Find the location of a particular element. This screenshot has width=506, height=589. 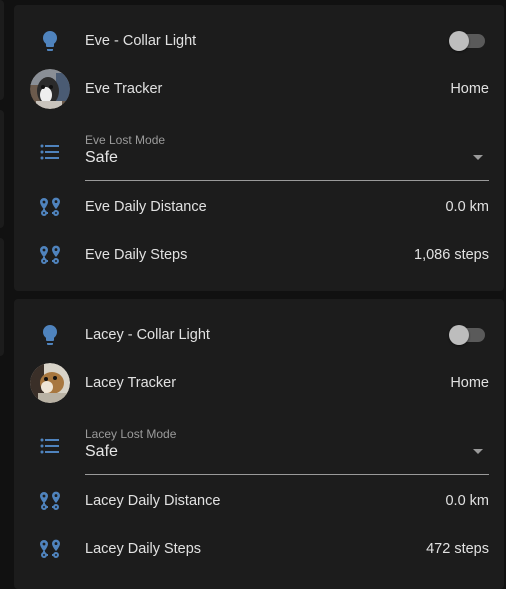

eve-collar-light-label: Eve - Collar Light is located at coordinates (141, 41).